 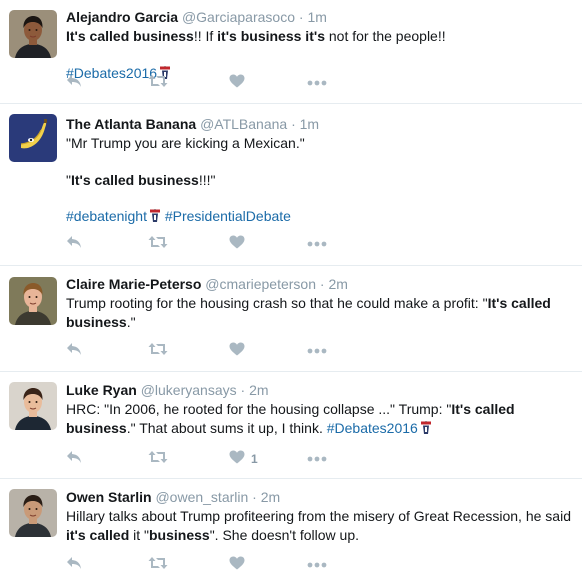 I want to click on text-segment: ." That about sums it up, I think., so click(x=226, y=427).